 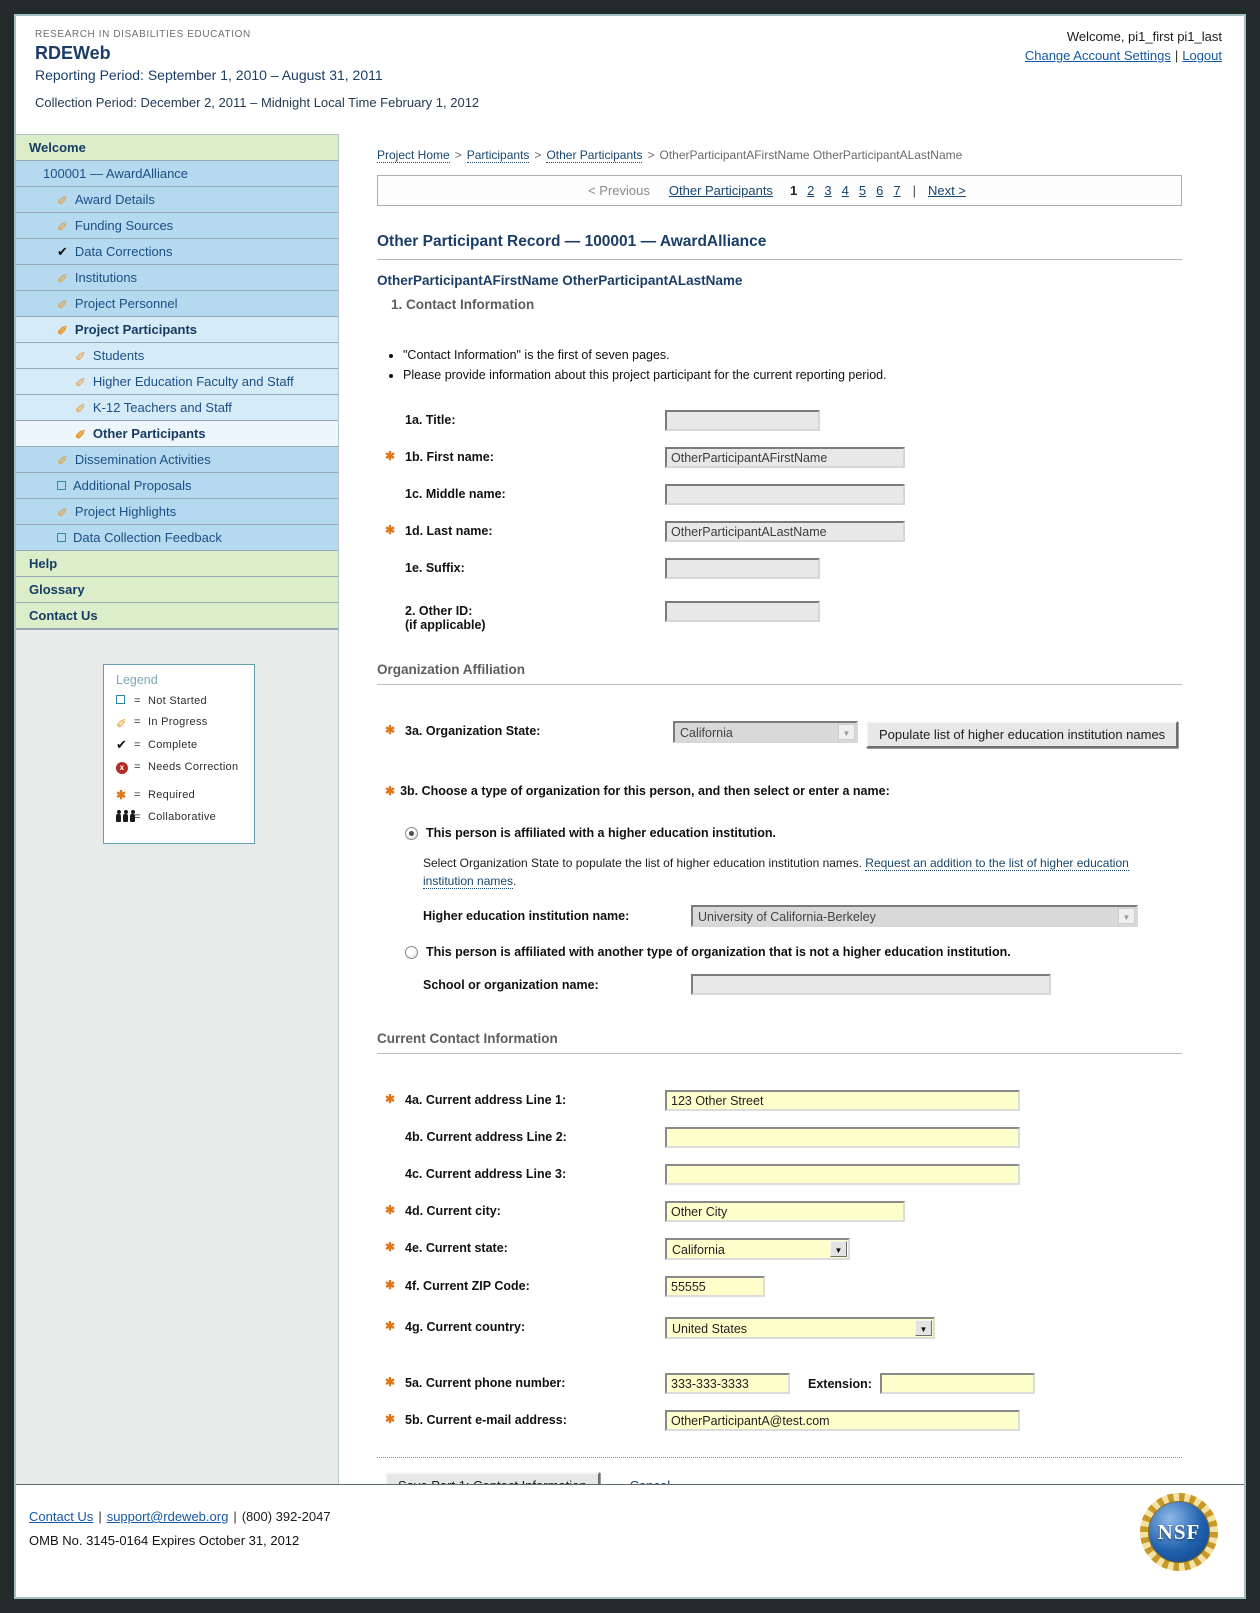 I want to click on footer-support-email-link: support@rdeweb.org, so click(x=168, y=1516).